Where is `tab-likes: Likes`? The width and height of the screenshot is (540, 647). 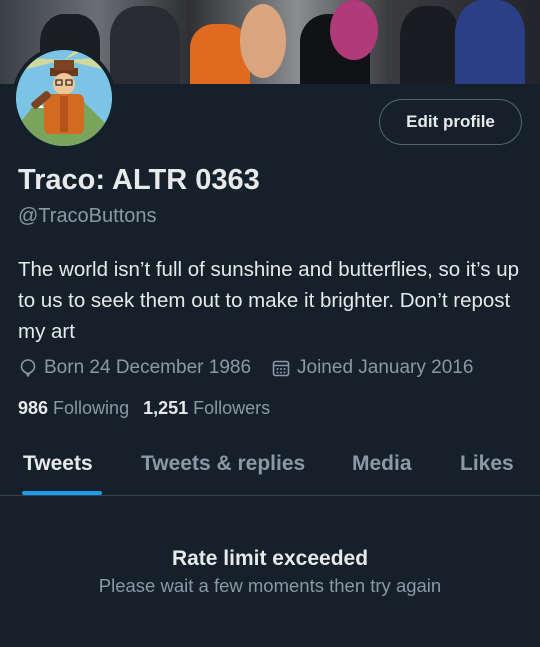 tab-likes: Likes is located at coordinates (487, 464).